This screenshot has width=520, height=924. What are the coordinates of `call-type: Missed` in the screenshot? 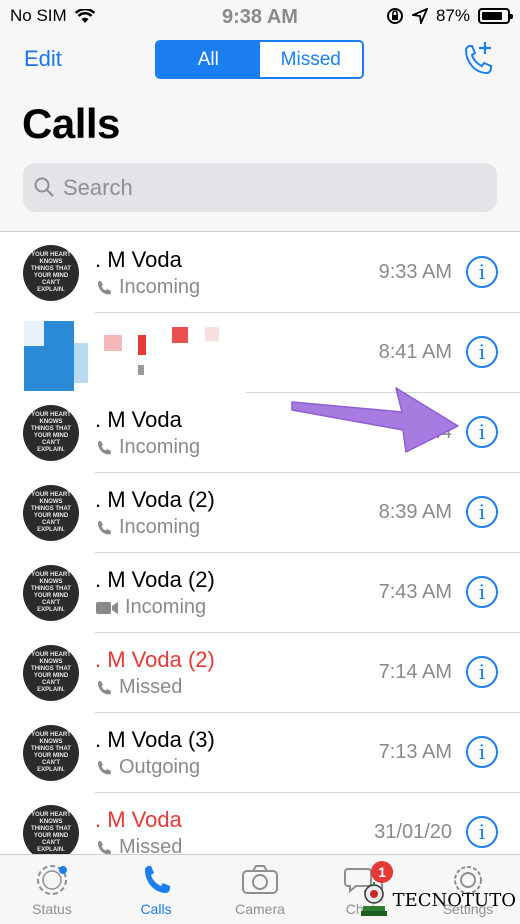 It's located at (138, 687).